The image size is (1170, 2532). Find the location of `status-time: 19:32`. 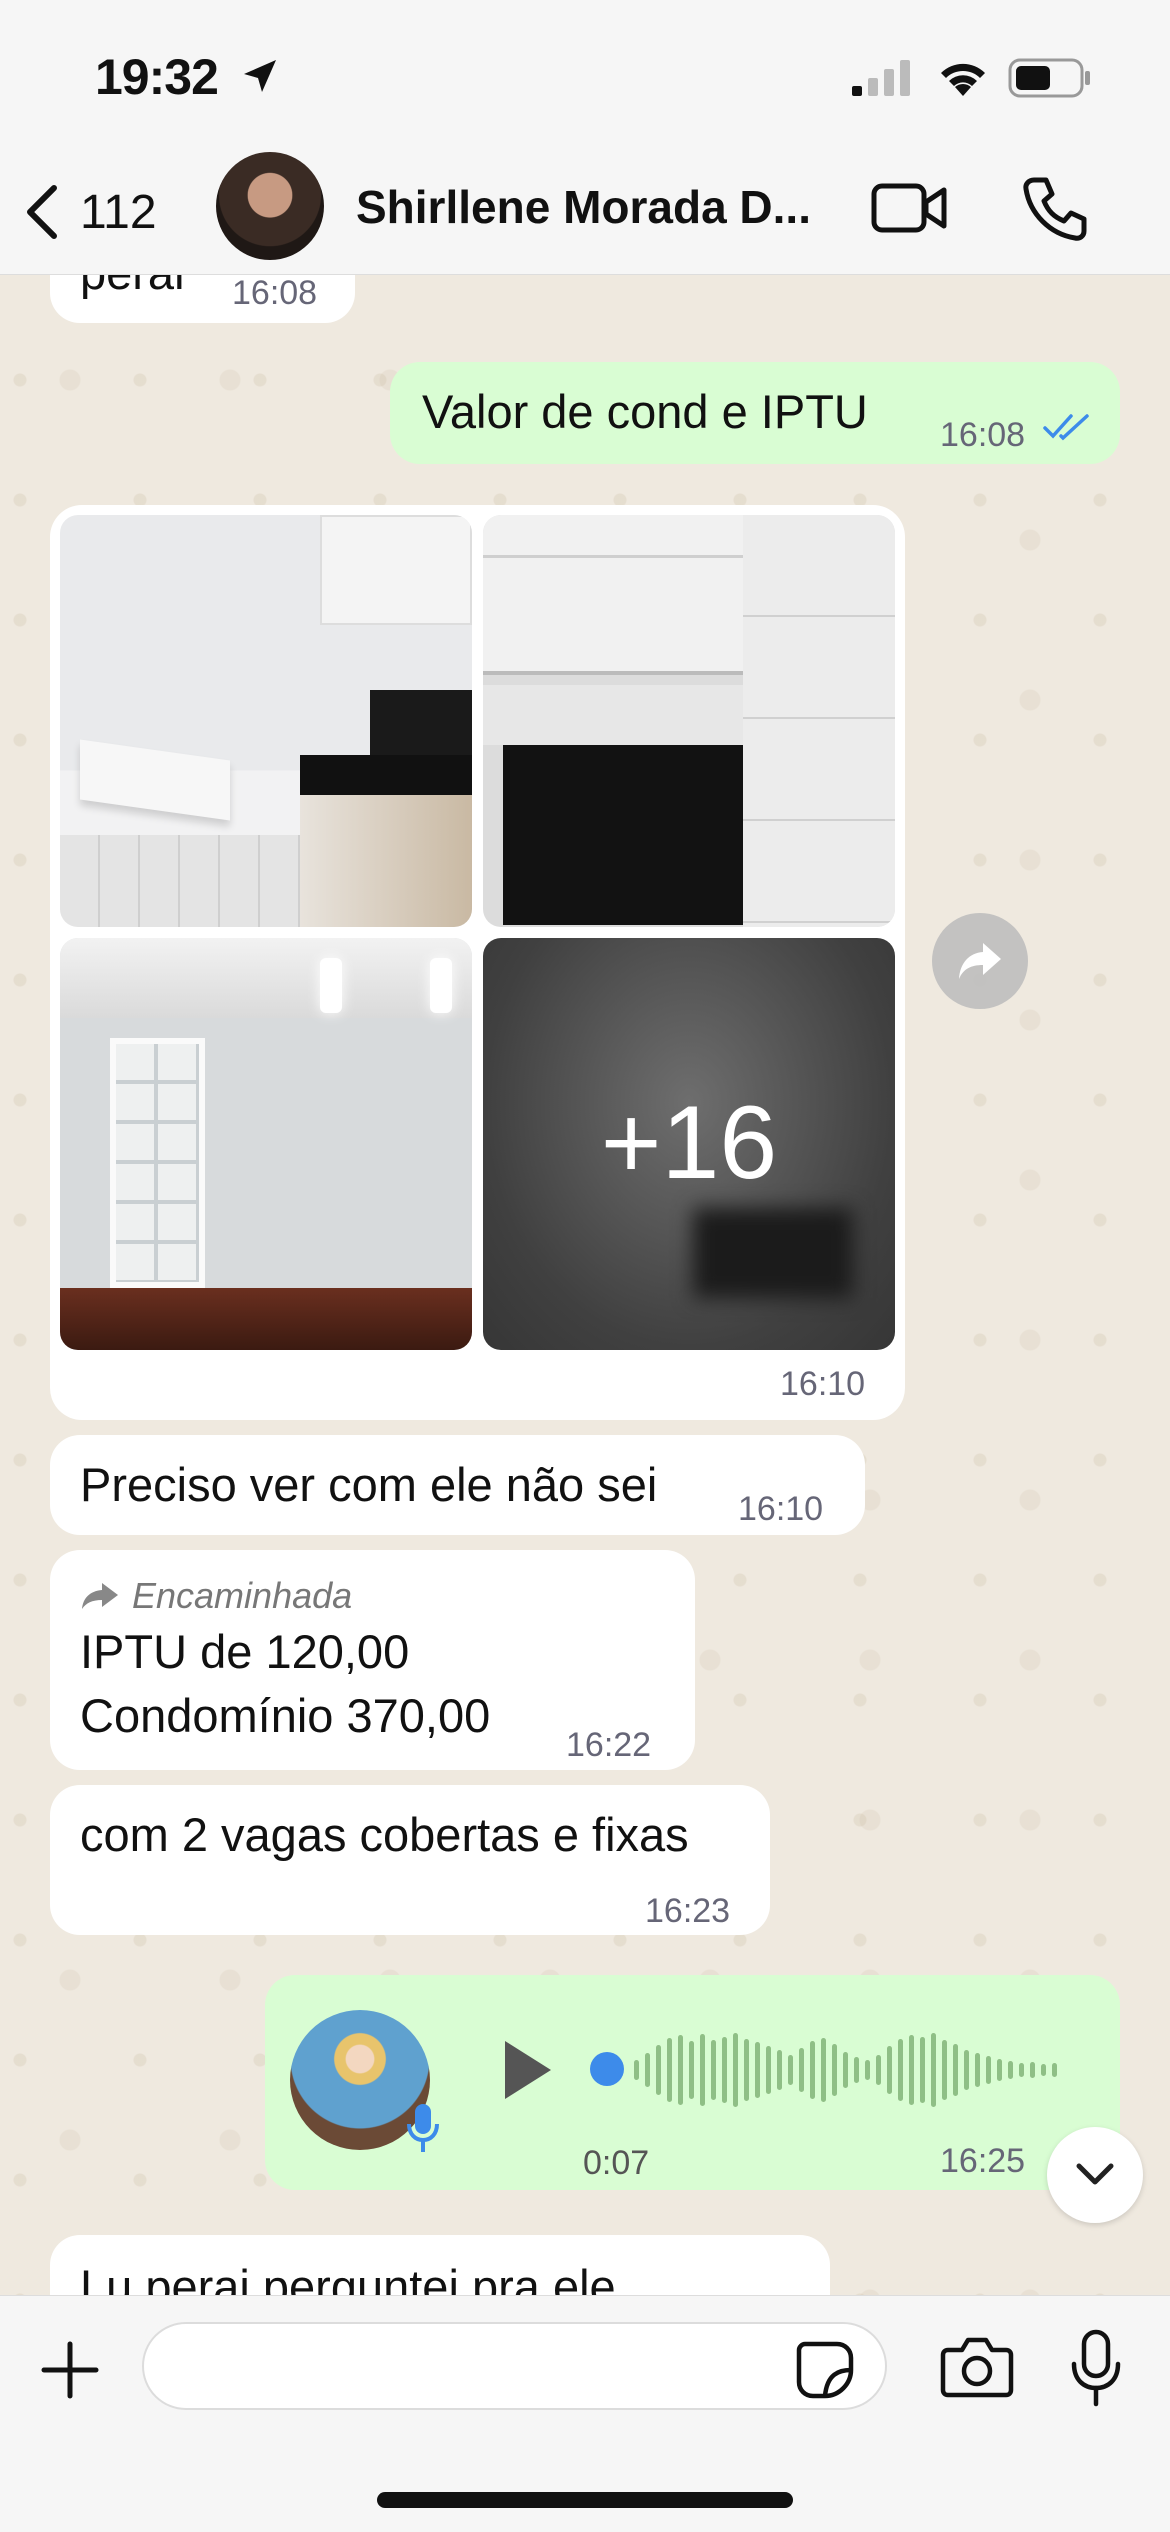

status-time: 19:32 is located at coordinates (157, 77).